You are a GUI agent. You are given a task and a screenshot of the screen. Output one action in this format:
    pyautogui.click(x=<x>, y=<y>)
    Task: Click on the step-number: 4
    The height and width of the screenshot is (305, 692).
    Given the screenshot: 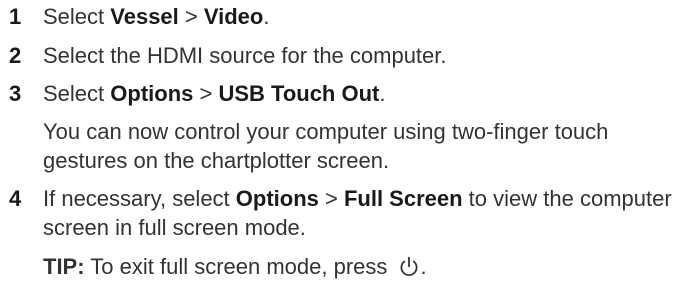 What is the action you would take?
    pyautogui.click(x=15, y=198)
    